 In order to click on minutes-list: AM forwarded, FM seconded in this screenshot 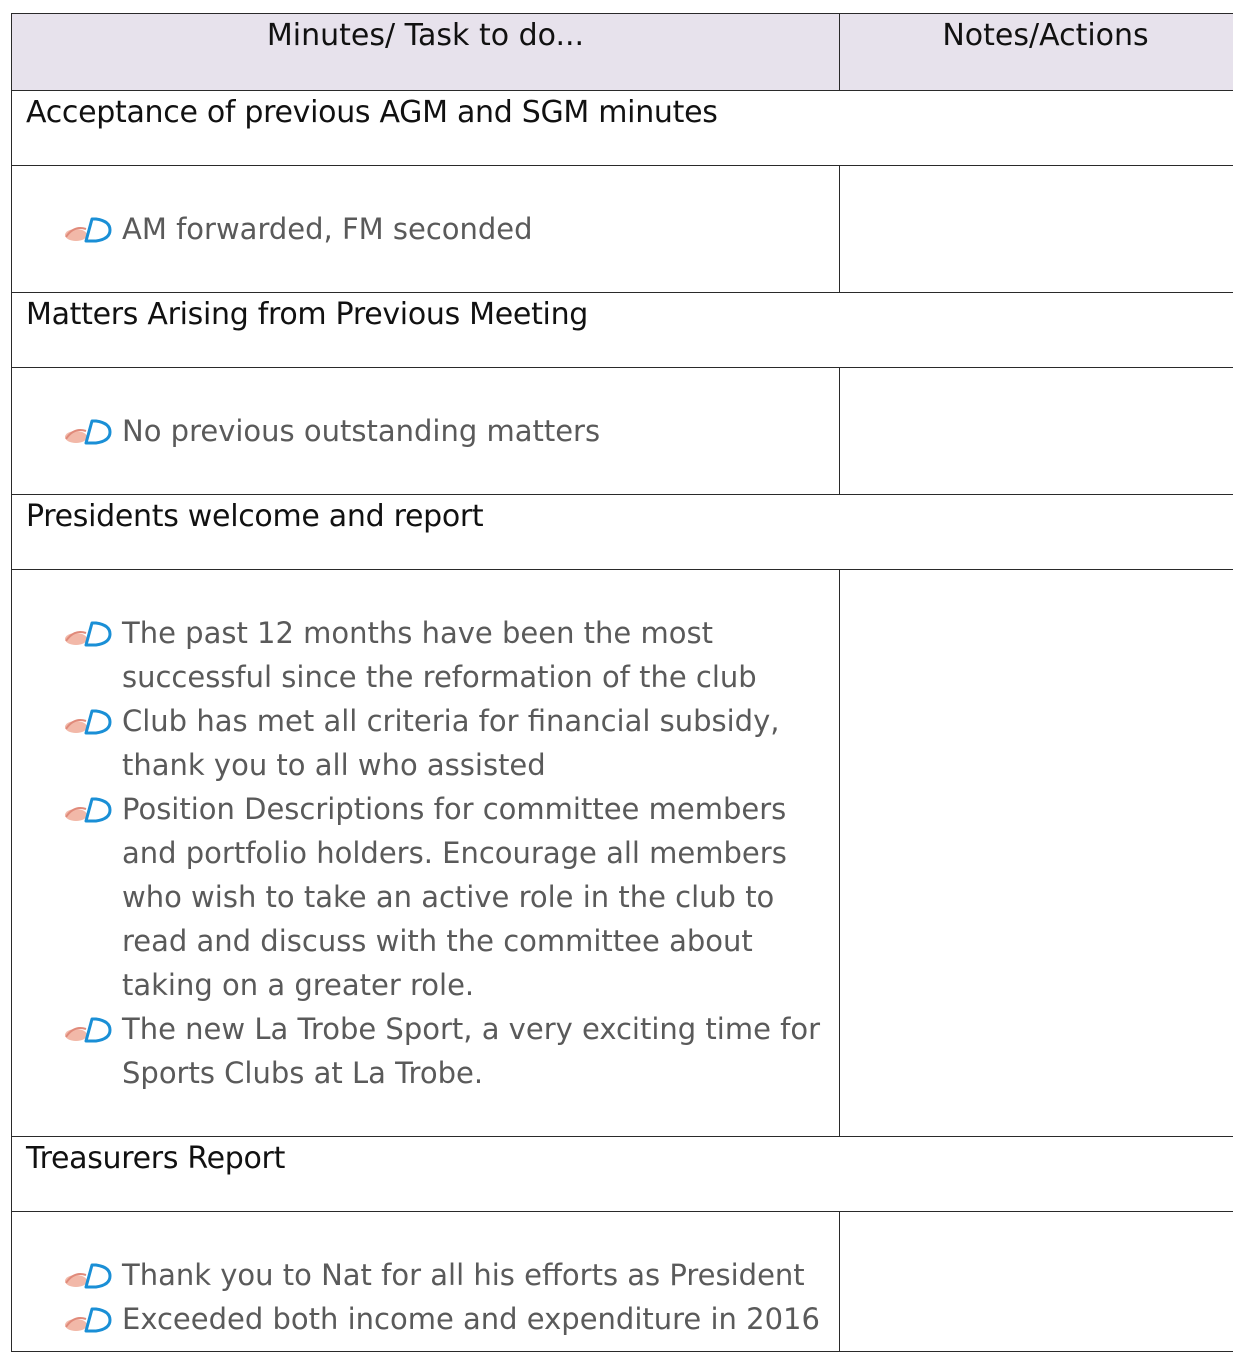, I will do `click(443, 229)`.